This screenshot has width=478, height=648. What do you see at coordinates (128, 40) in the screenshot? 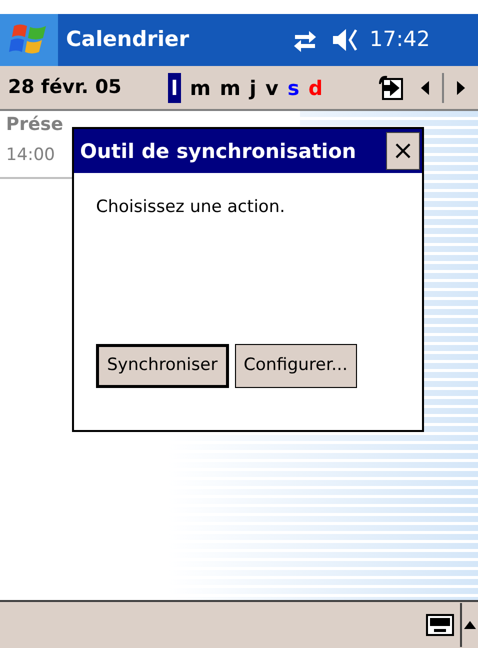
I see `window-title: Calendrier` at bounding box center [128, 40].